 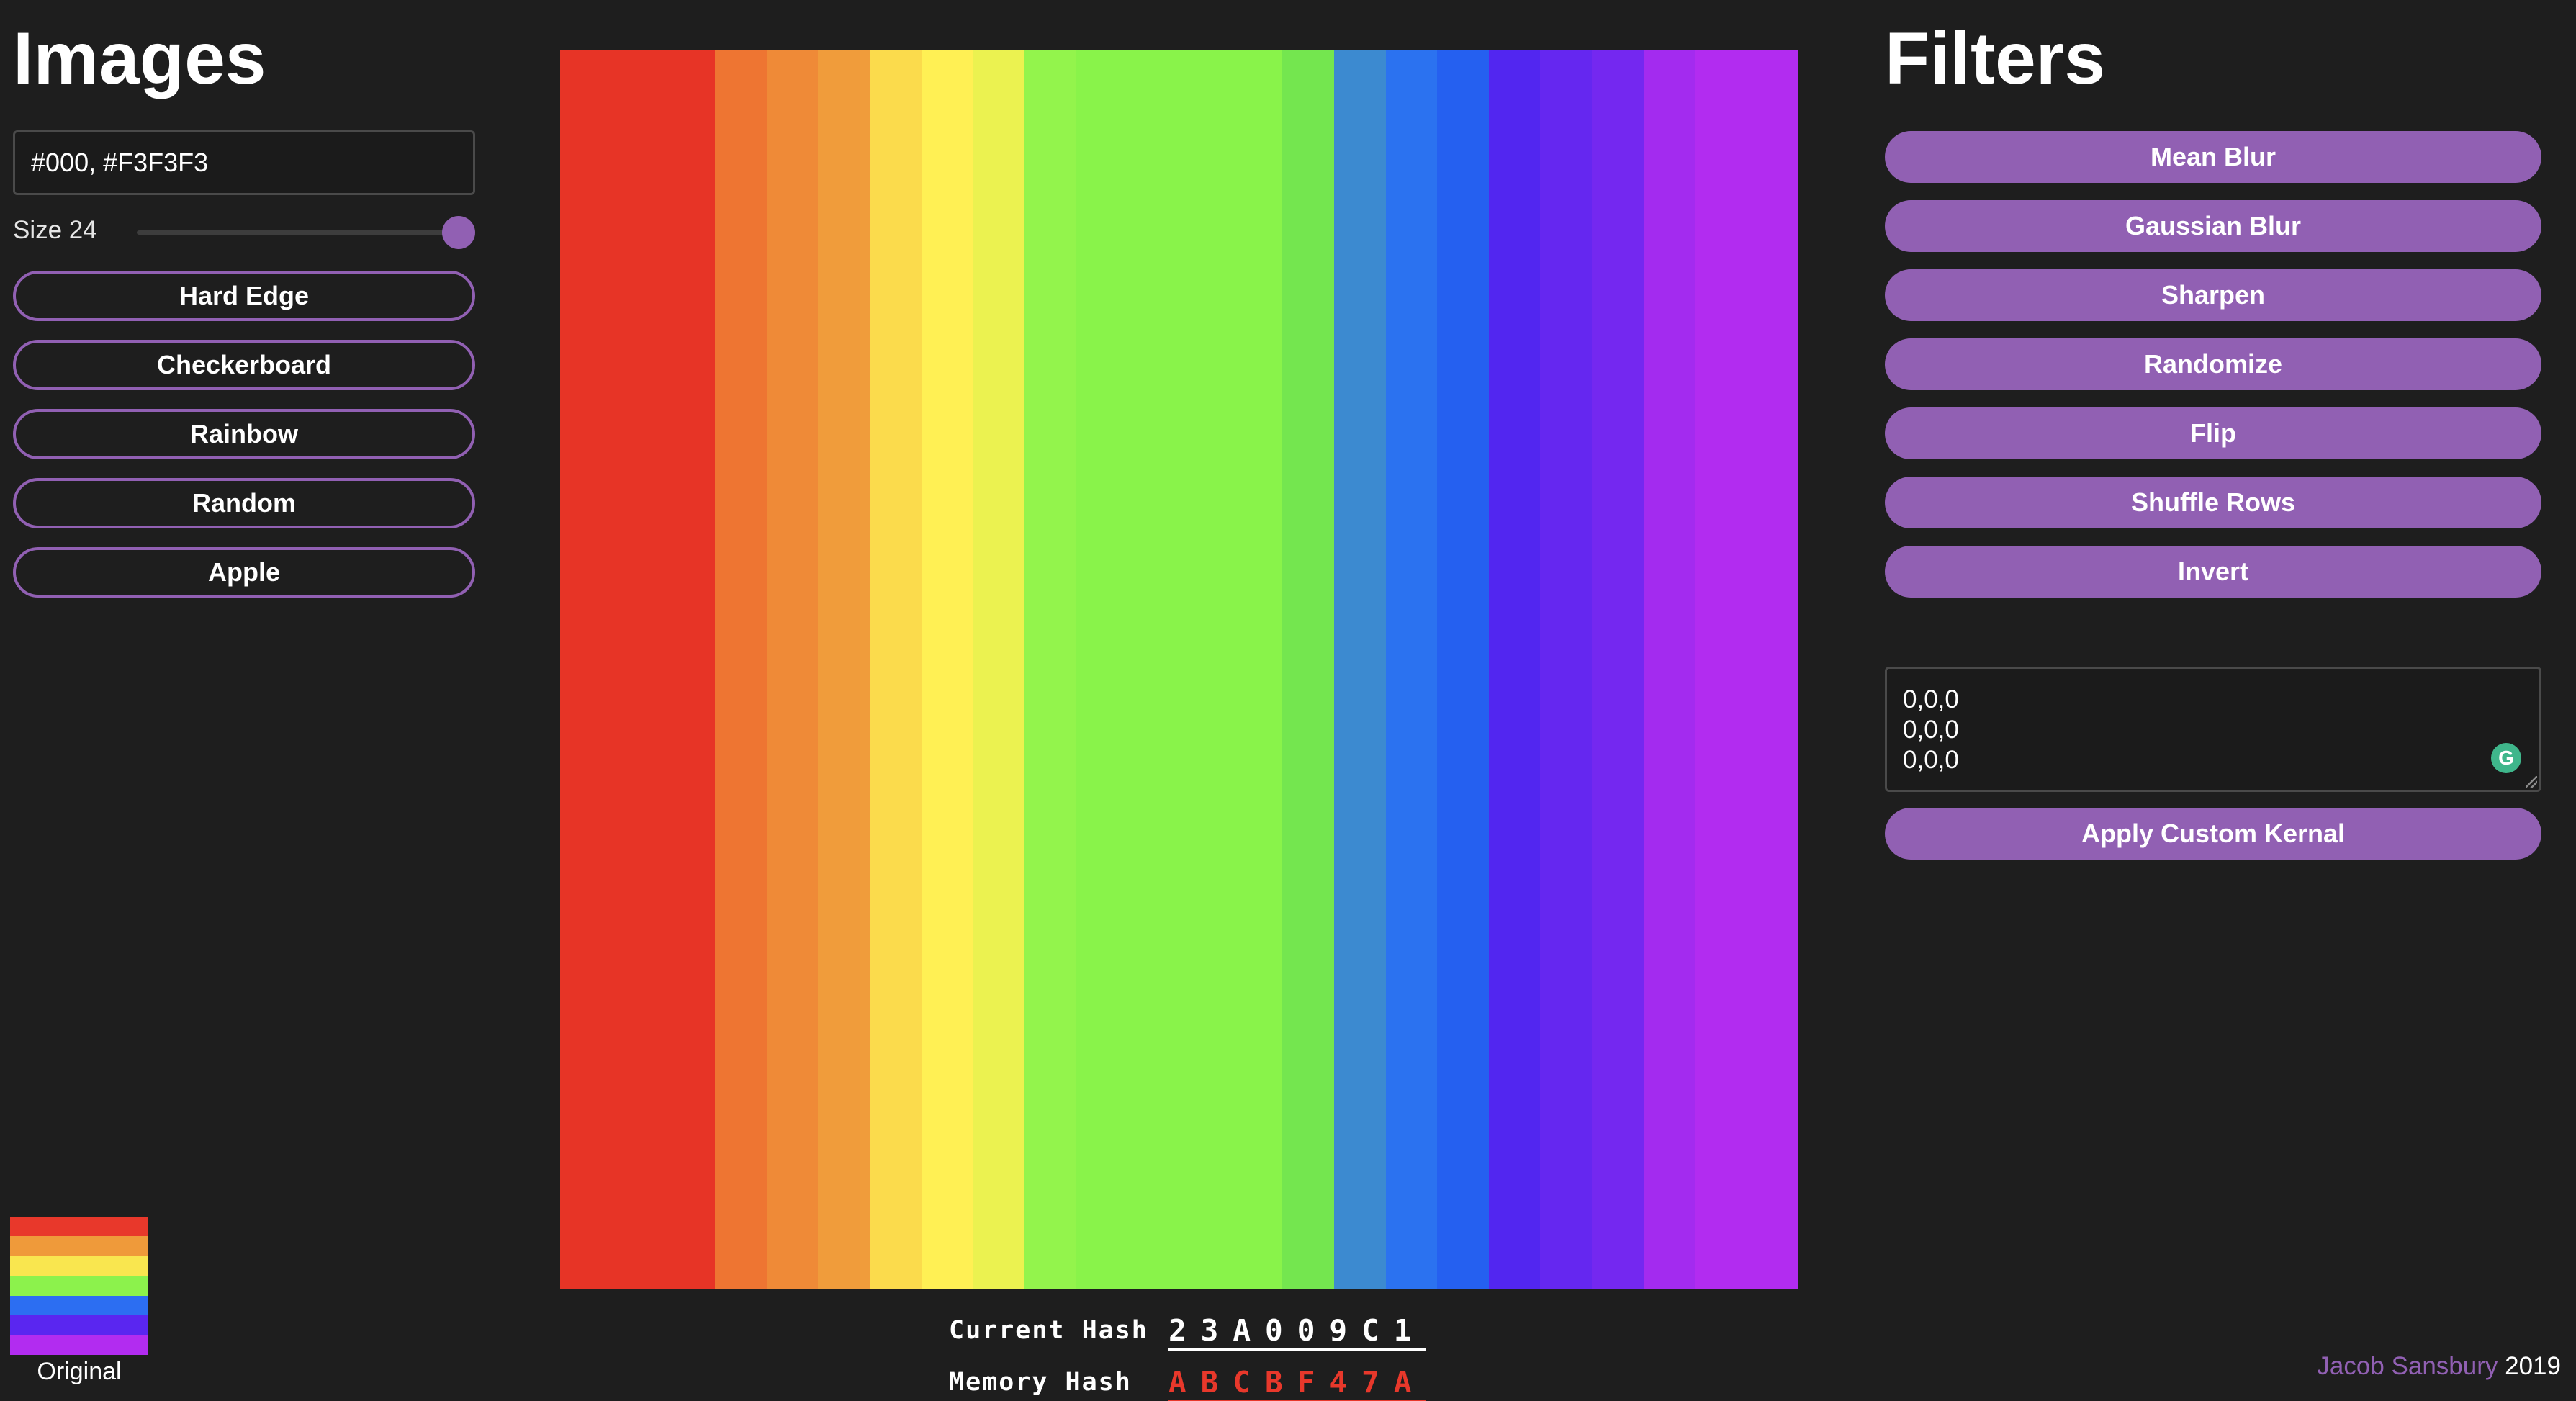 I want to click on credit-author: Jacob Sansbury, so click(x=2407, y=1366).